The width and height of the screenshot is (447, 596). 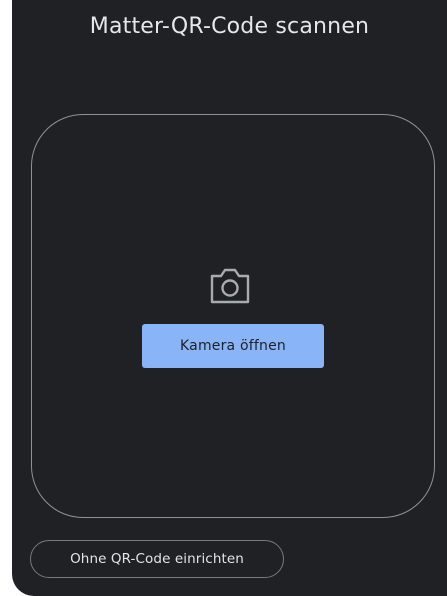 What do you see at coordinates (233, 346) in the screenshot?
I see `open-camera-button: Kamera öffnen` at bounding box center [233, 346].